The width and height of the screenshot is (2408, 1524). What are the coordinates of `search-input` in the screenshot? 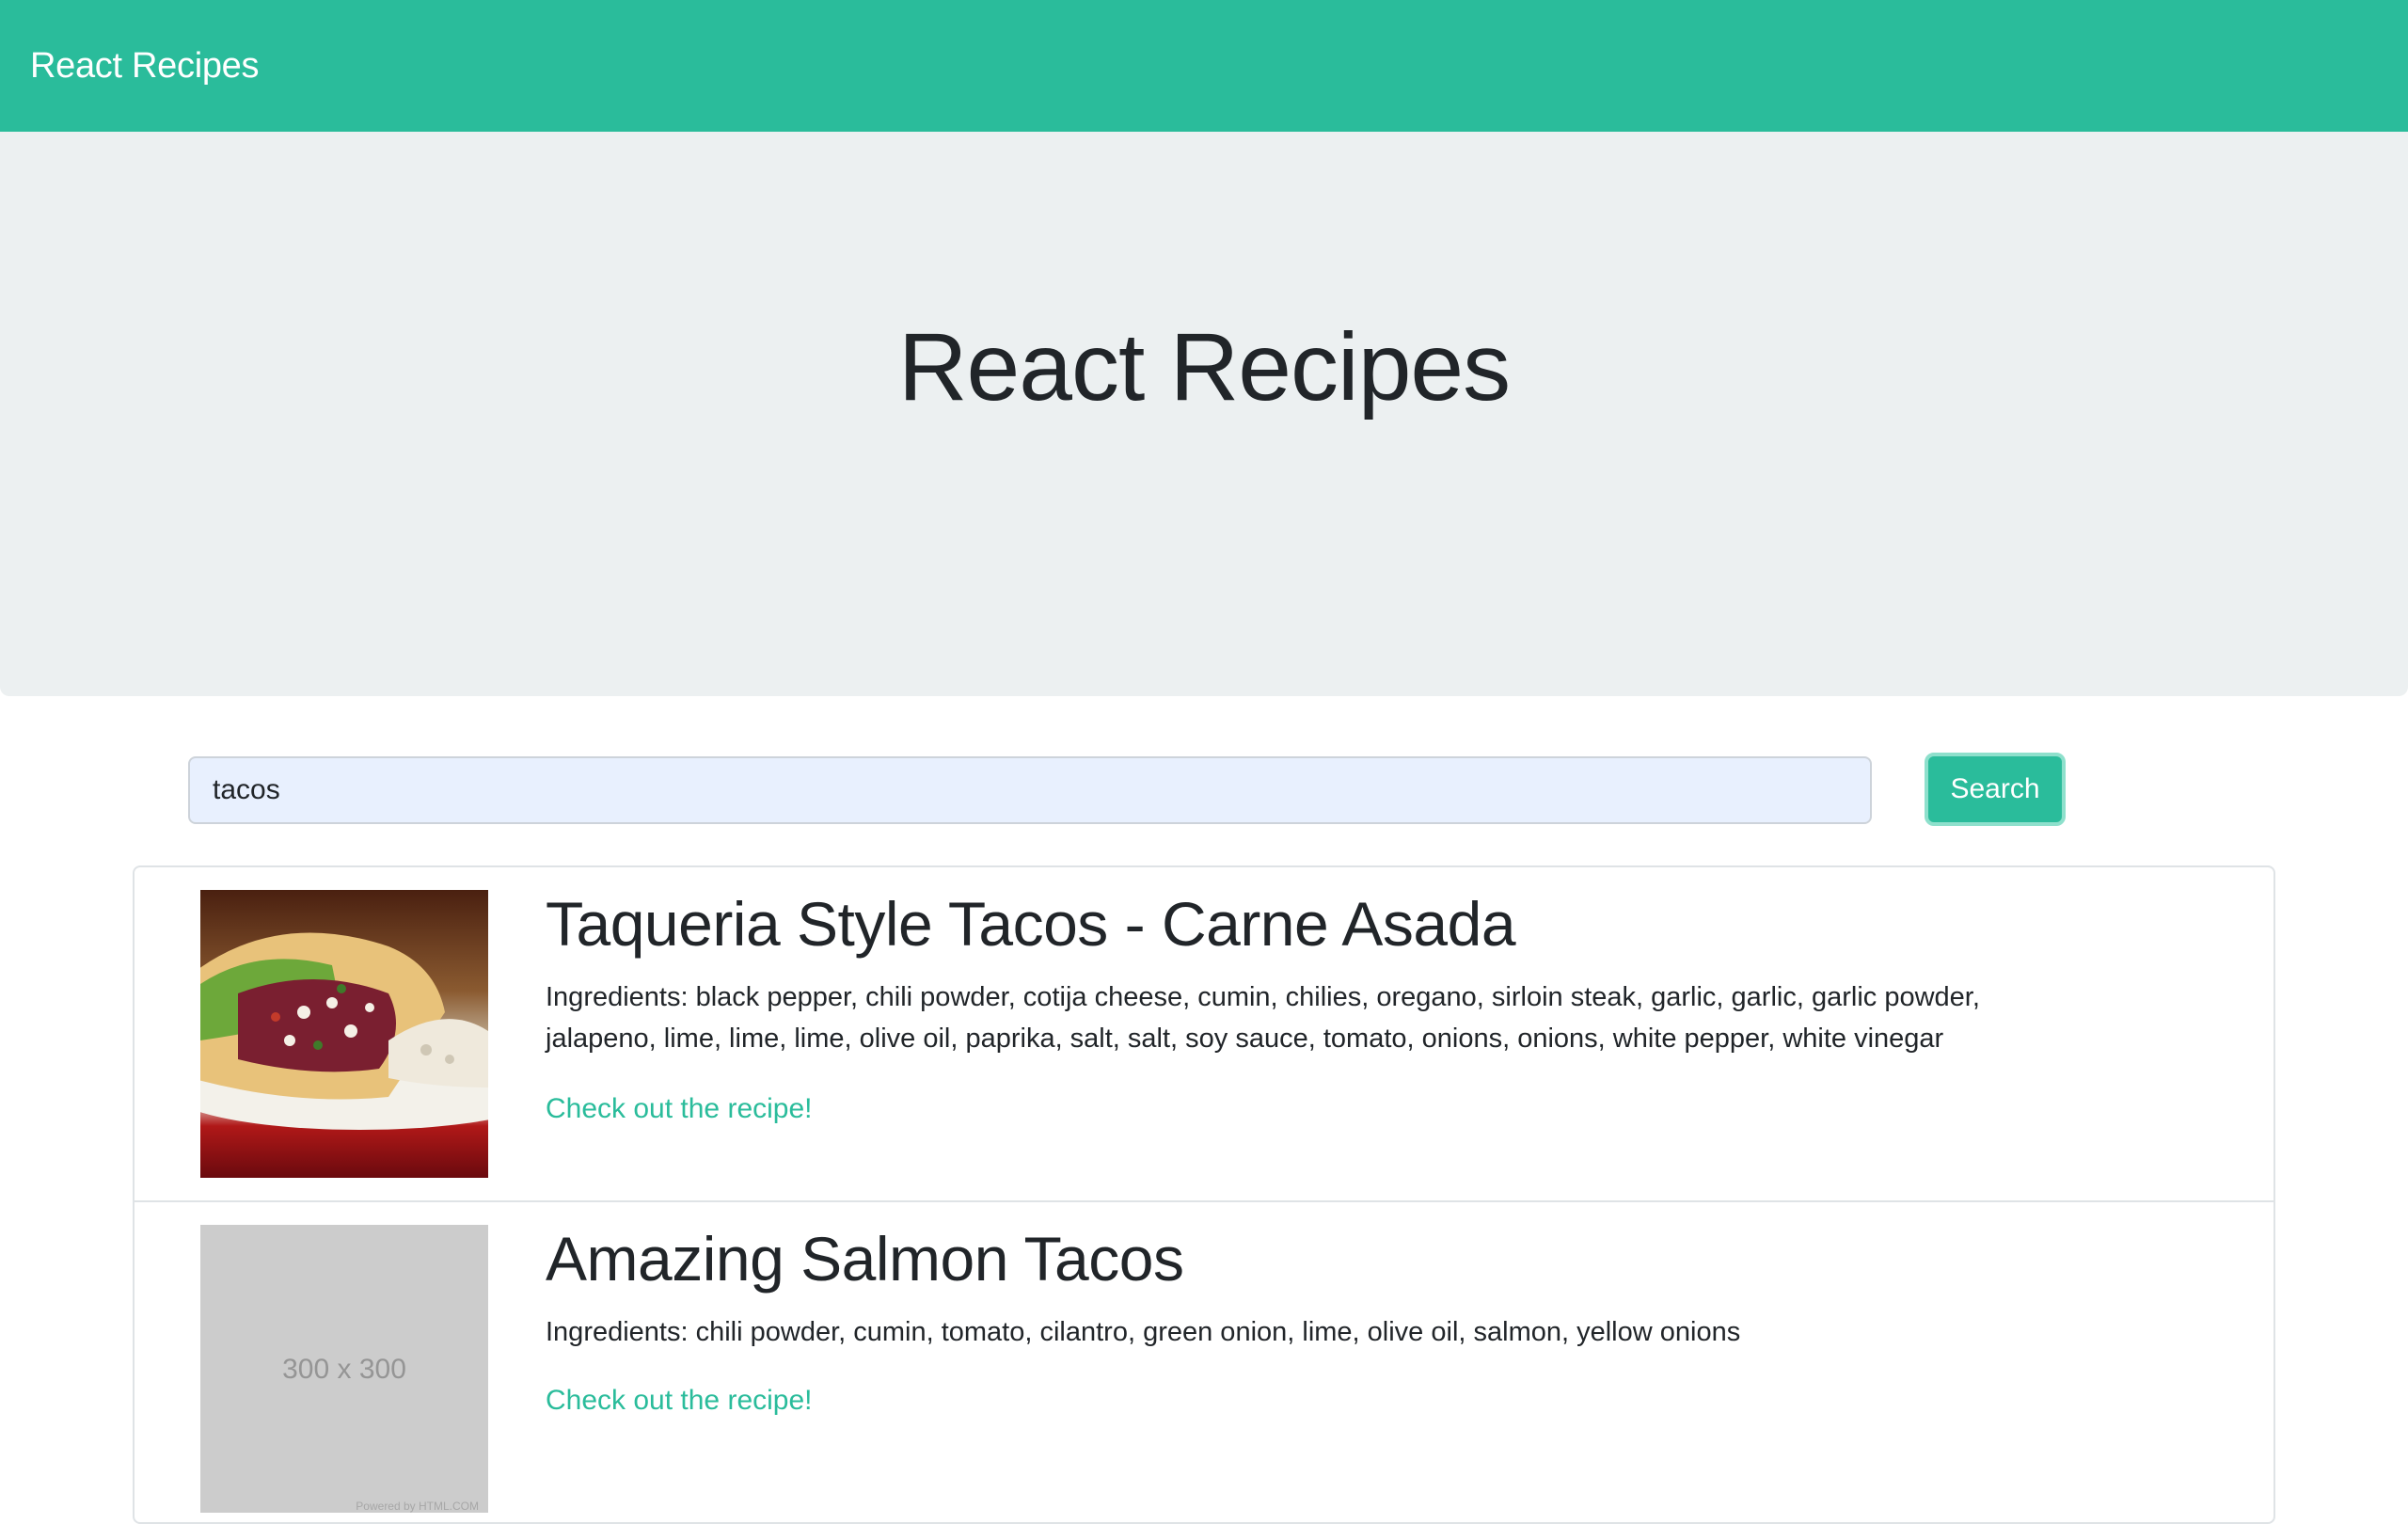 It's located at (1030, 790).